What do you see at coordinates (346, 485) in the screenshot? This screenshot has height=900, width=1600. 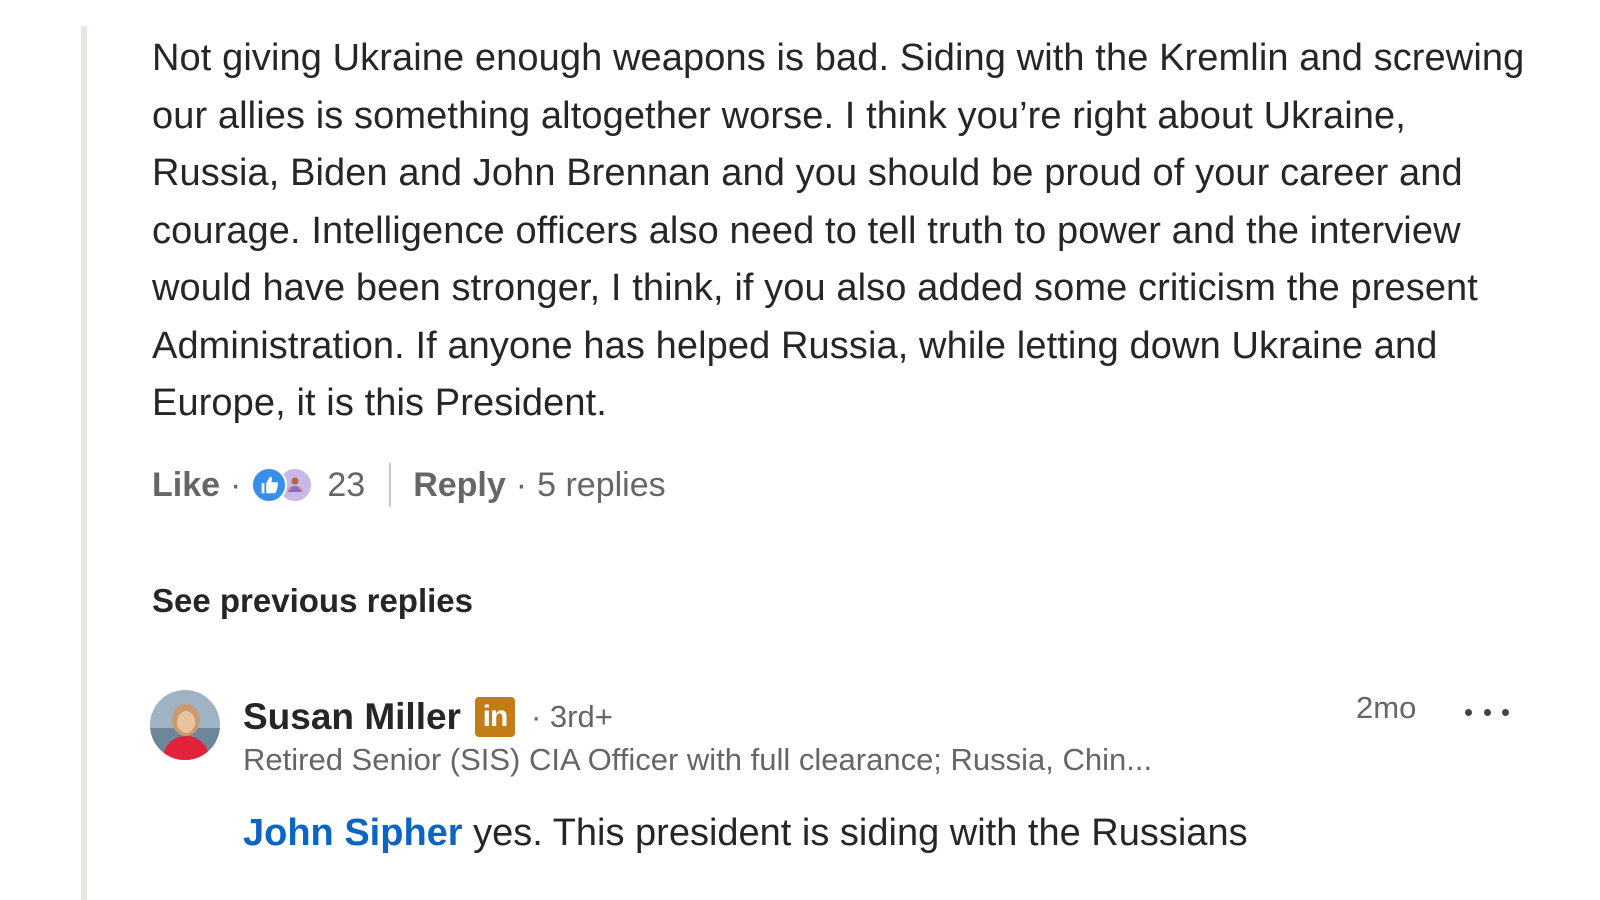 I see `reaction-count: 23` at bounding box center [346, 485].